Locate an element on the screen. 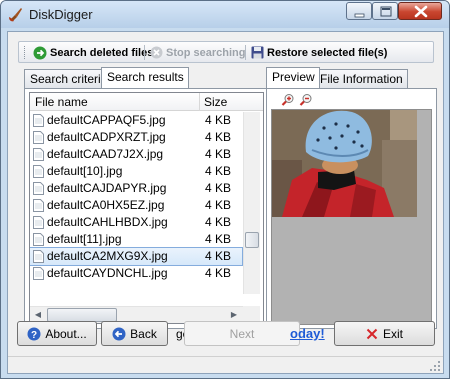 The height and width of the screenshot is (379, 450). table-row: defaultCAPPAQF5.jpg 4 KB is located at coordinates (136, 120).